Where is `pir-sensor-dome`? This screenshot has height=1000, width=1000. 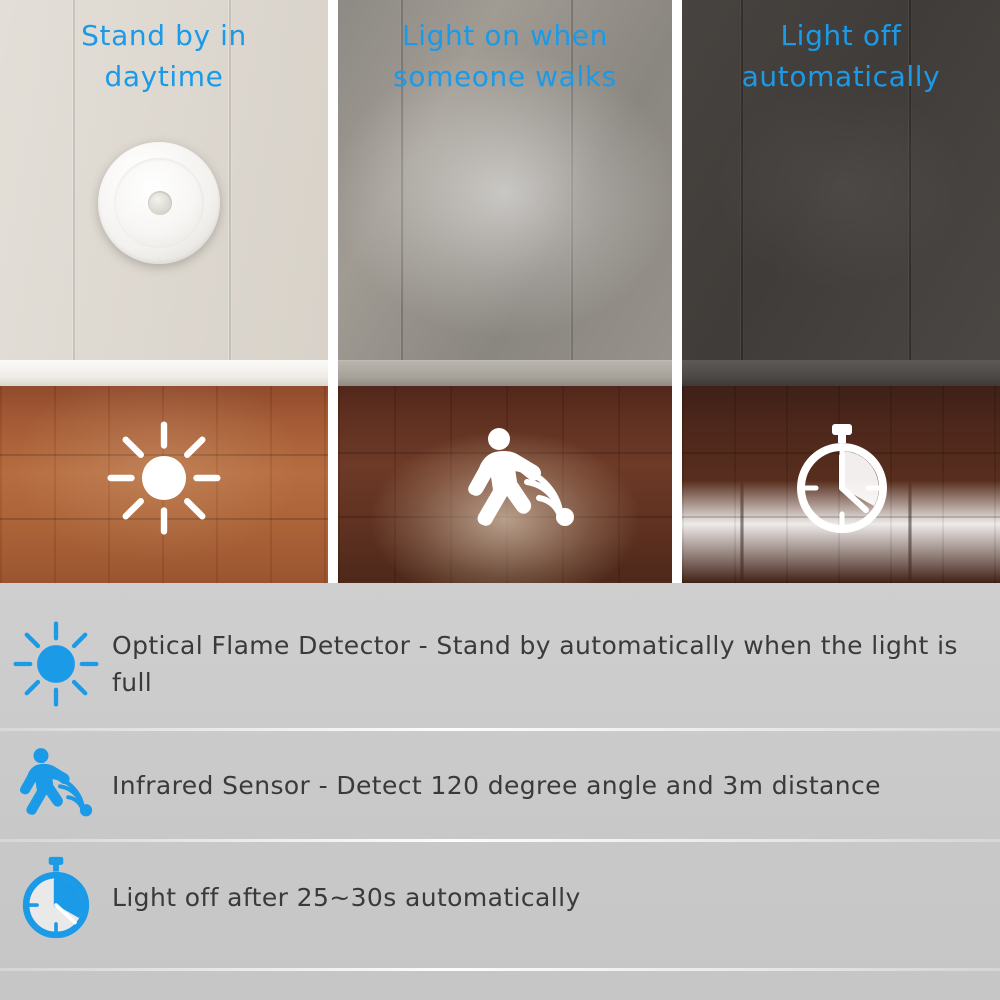
pir-sensor-dome is located at coordinates (160, 203).